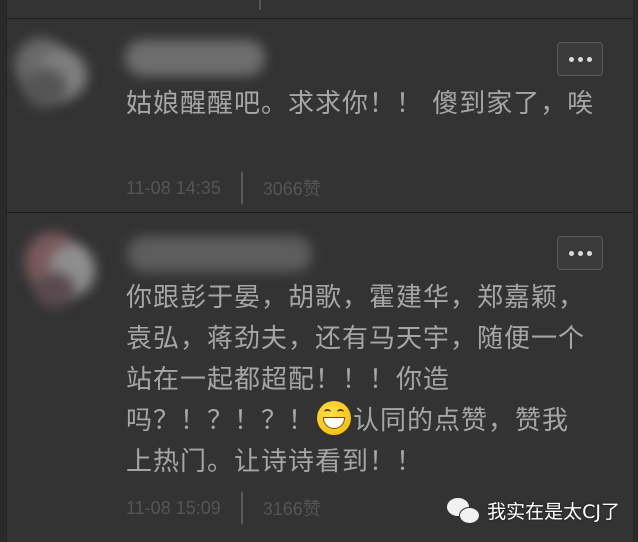  What do you see at coordinates (223, 188) in the screenshot?
I see `comment-meta: 11-08 14:35 3066赞` at bounding box center [223, 188].